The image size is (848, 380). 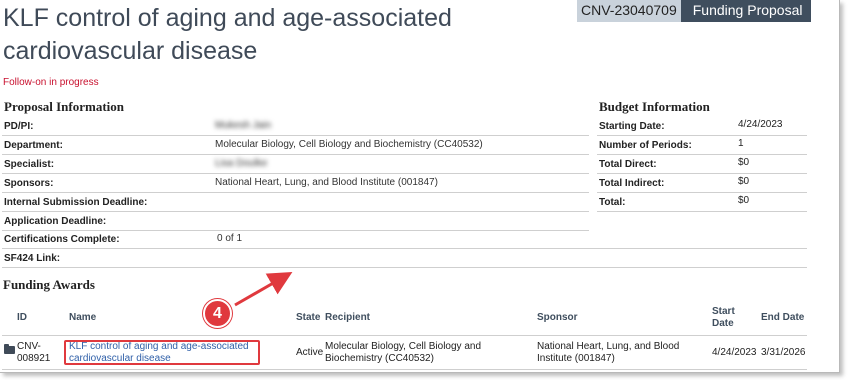 I want to click on value-total-indirect: $0, so click(x=744, y=181).